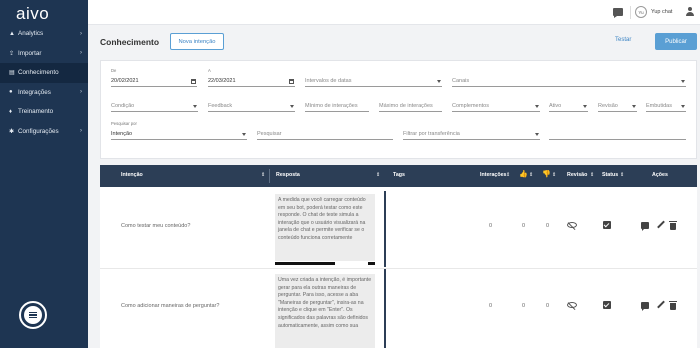  Describe the element at coordinates (251, 106) in the screenshot. I see `feedback-select: Feedback` at that location.